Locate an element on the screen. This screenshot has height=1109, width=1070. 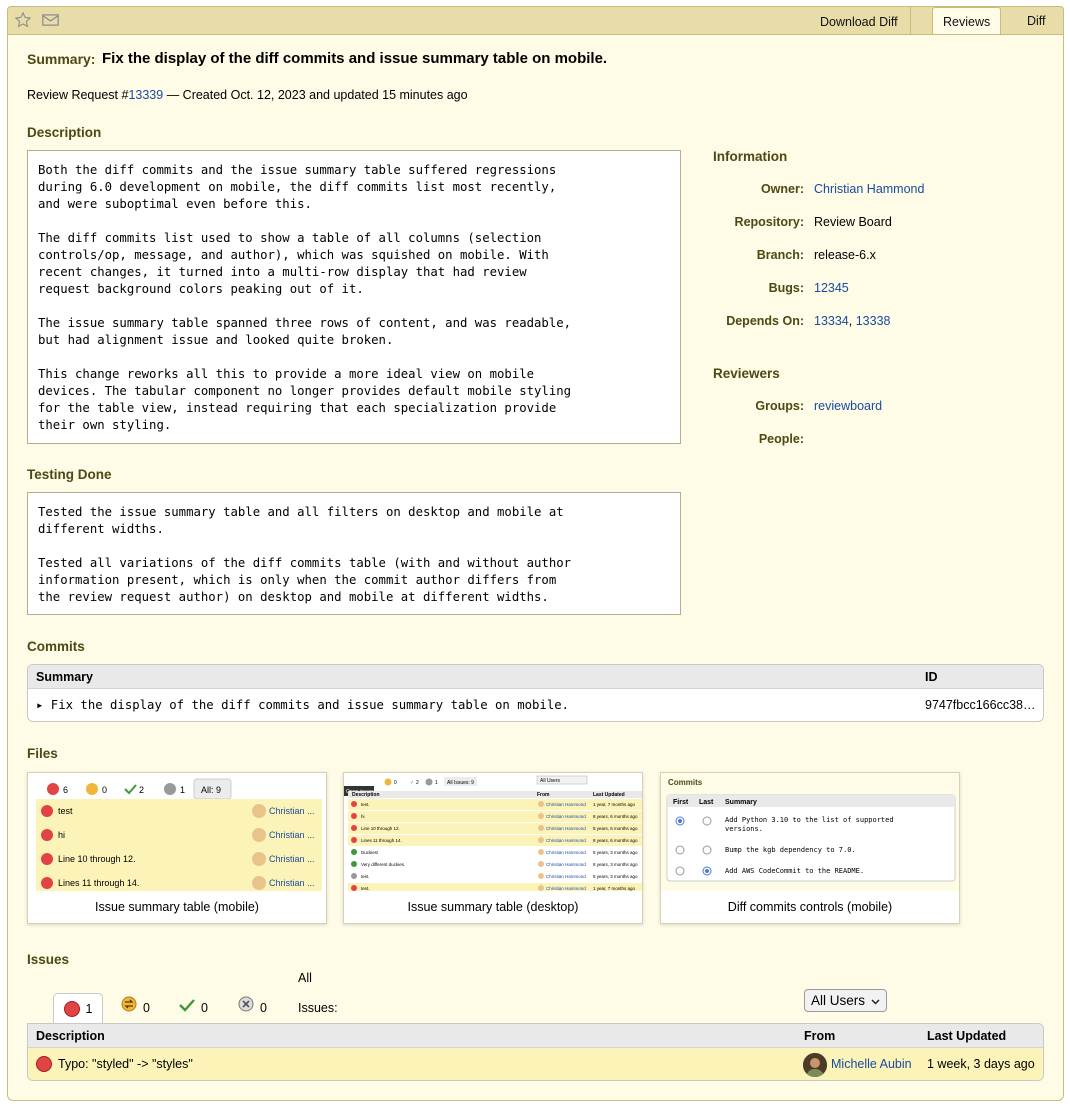
tab-dropped-issues: 0 is located at coordinates (252, 1008).